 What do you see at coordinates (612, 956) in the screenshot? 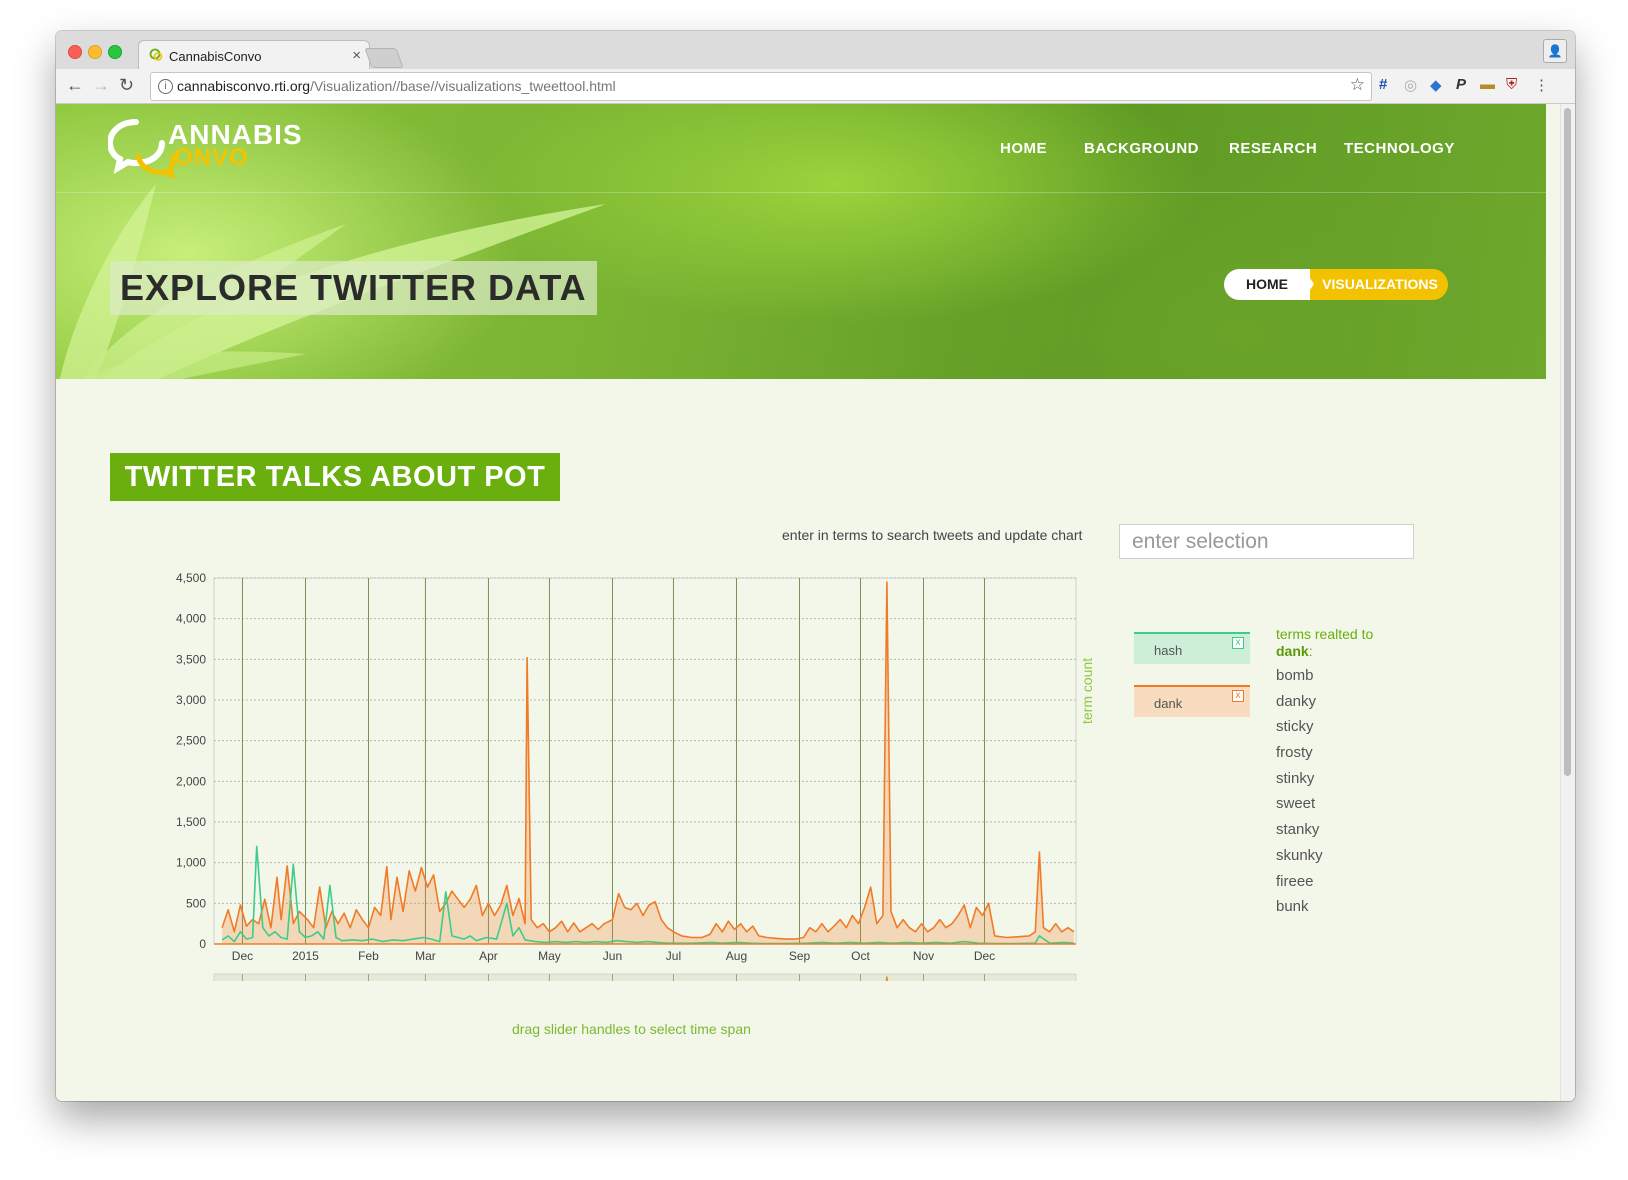
I see `x-tick-label: Jun` at bounding box center [612, 956].